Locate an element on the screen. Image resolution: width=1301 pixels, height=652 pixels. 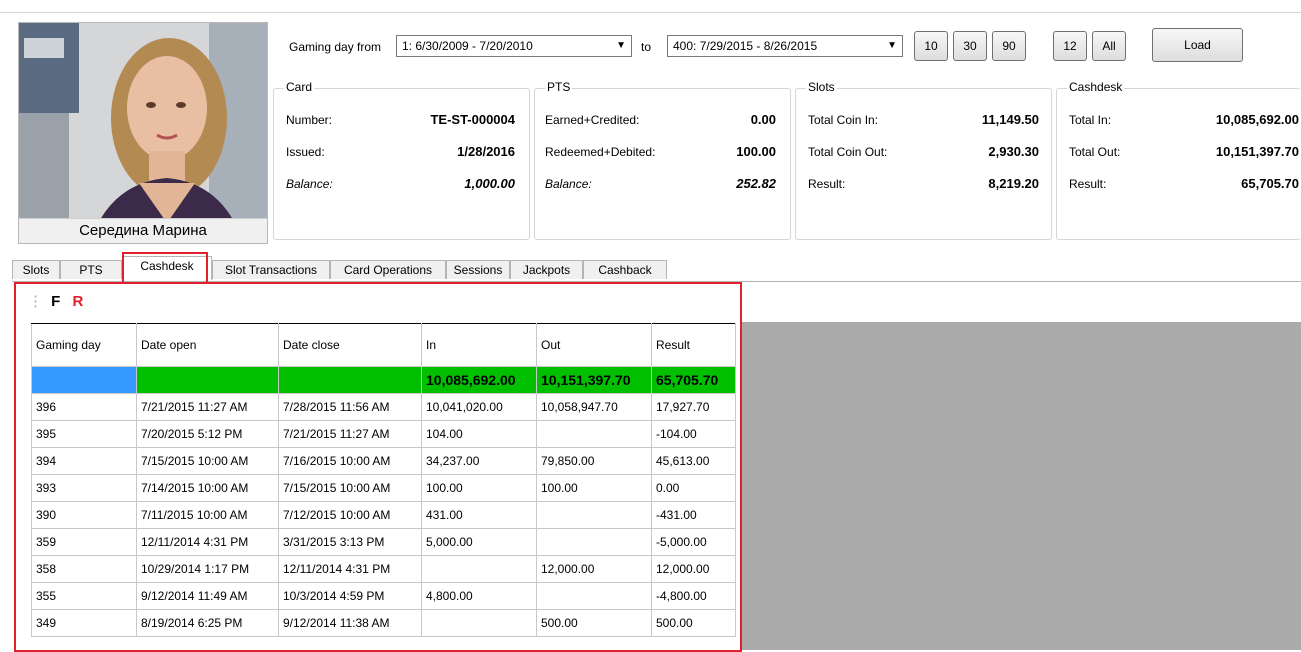
slots-result-label: Result: is located at coordinates (827, 184).